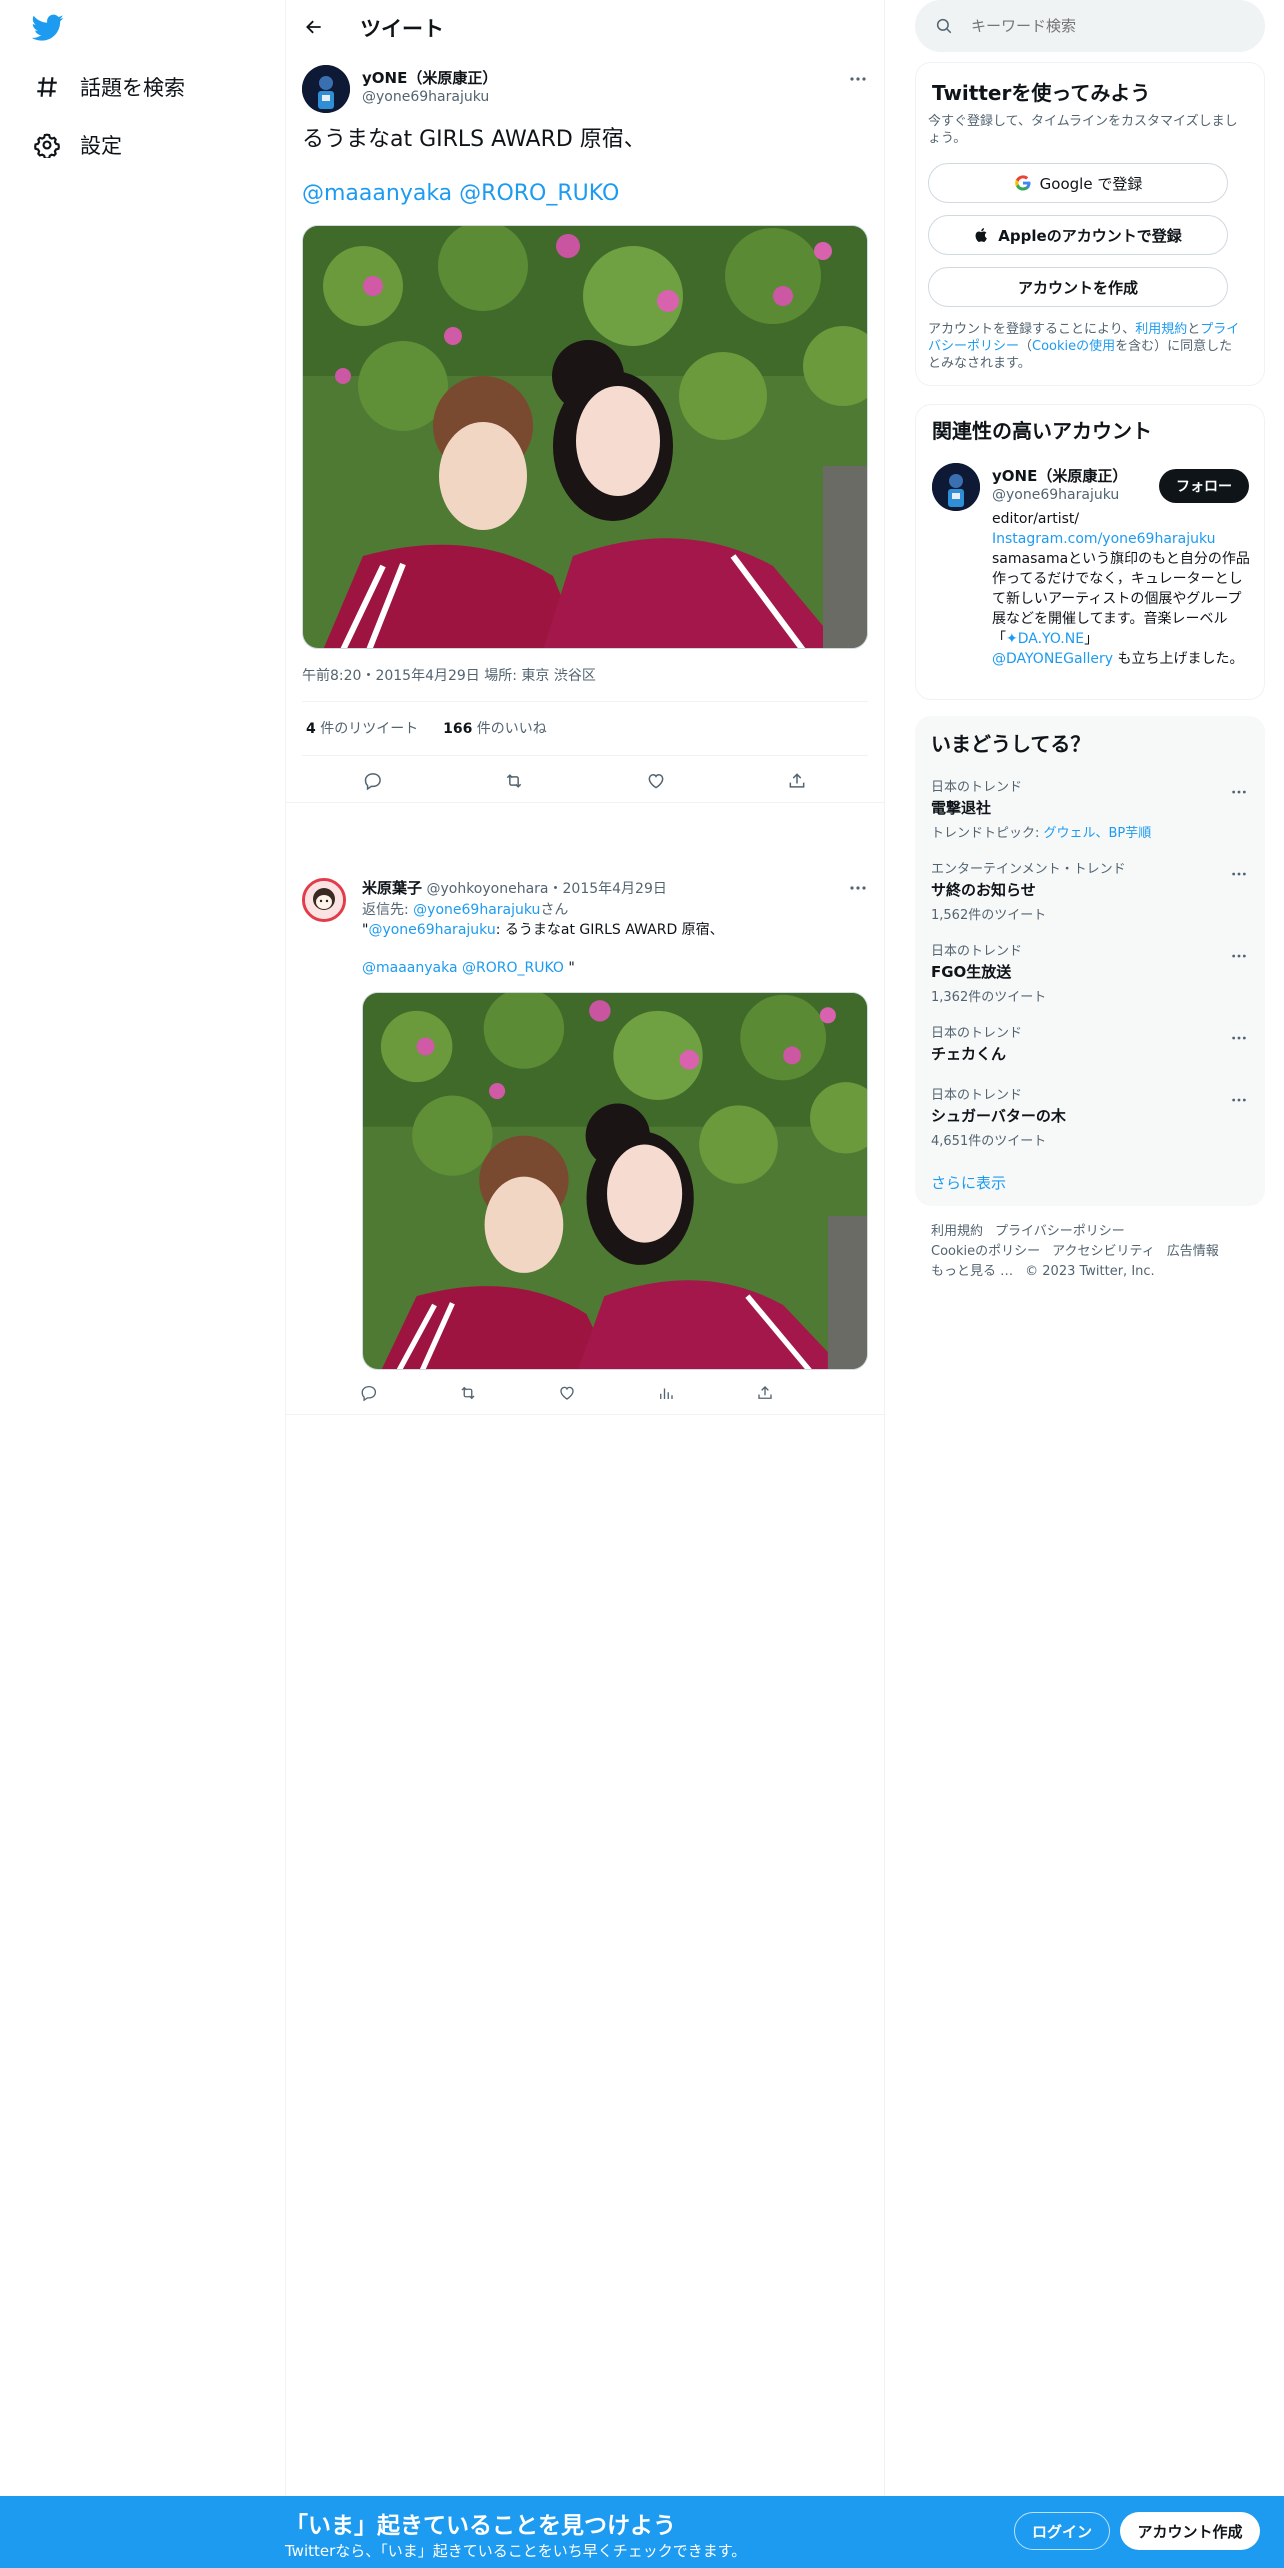 The height and width of the screenshot is (2568, 1284). I want to click on footer-accessibility-link: アクセシビリティ, so click(1103, 1251).